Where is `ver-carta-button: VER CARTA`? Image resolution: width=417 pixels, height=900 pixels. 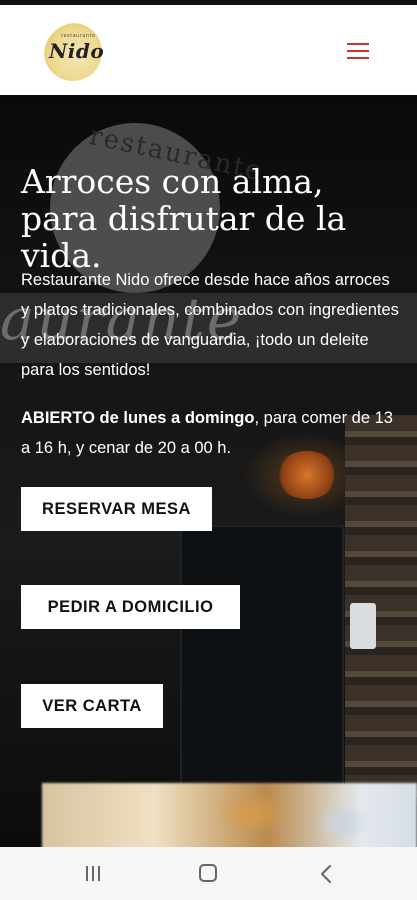
ver-carta-button: VER CARTA is located at coordinates (92, 706).